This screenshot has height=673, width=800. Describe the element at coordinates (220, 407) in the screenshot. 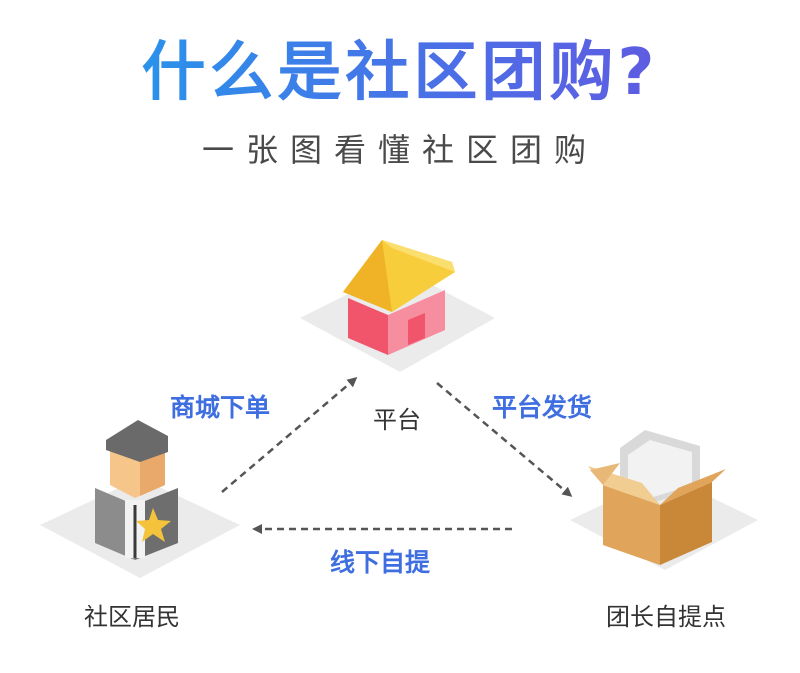

I see `edge-label-order: 商城下单` at that location.